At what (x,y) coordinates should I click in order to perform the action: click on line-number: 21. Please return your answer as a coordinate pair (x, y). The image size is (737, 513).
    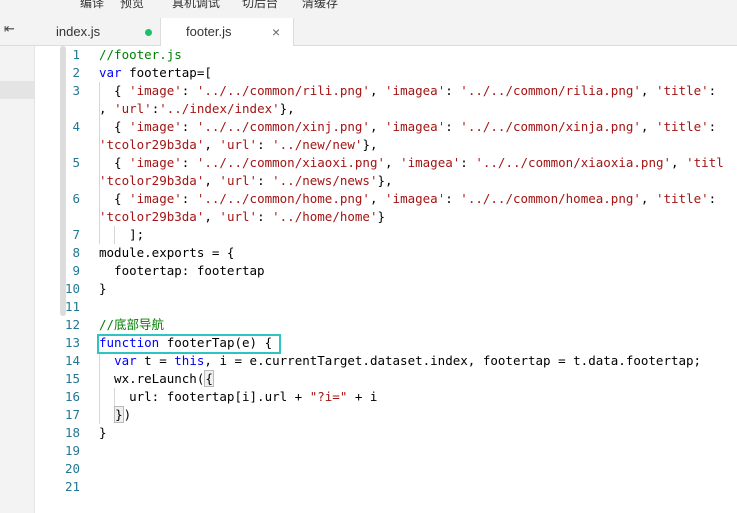
    Looking at the image, I should click on (72, 486).